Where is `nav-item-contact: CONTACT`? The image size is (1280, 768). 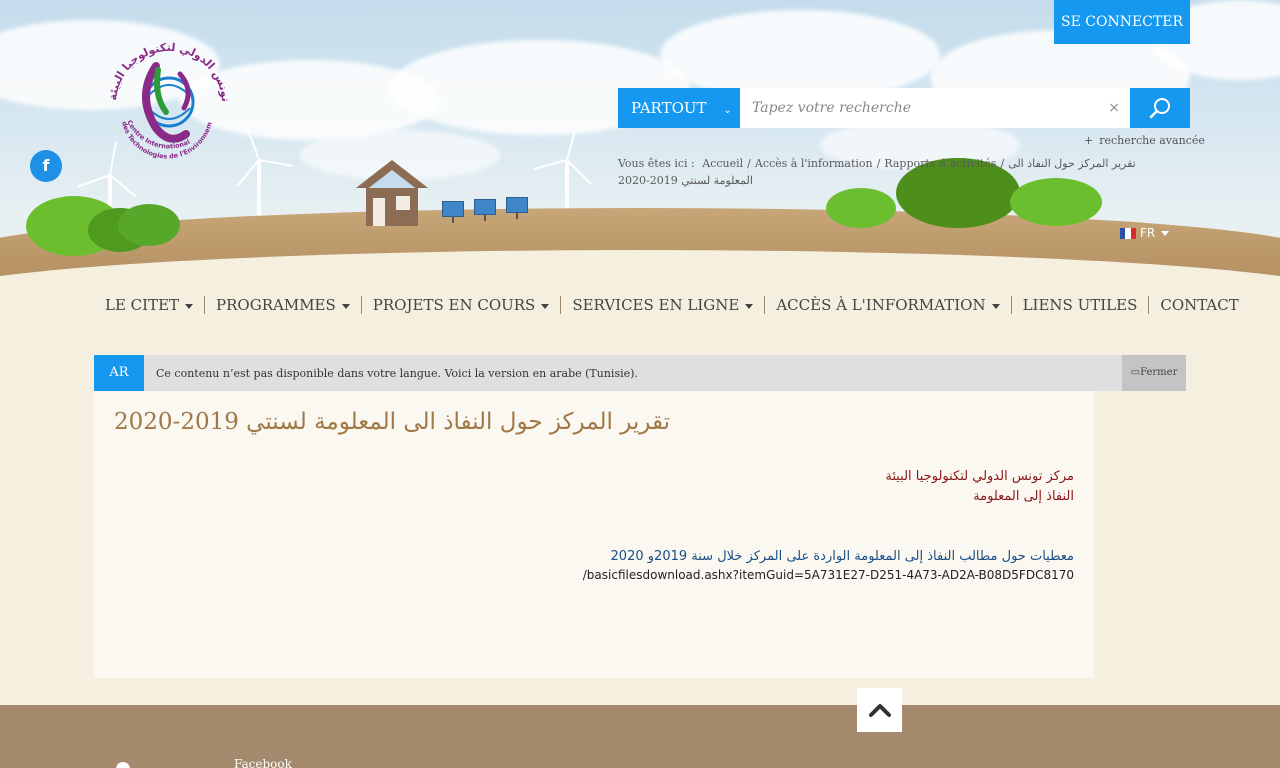
nav-item-contact: CONTACT is located at coordinates (1198, 305).